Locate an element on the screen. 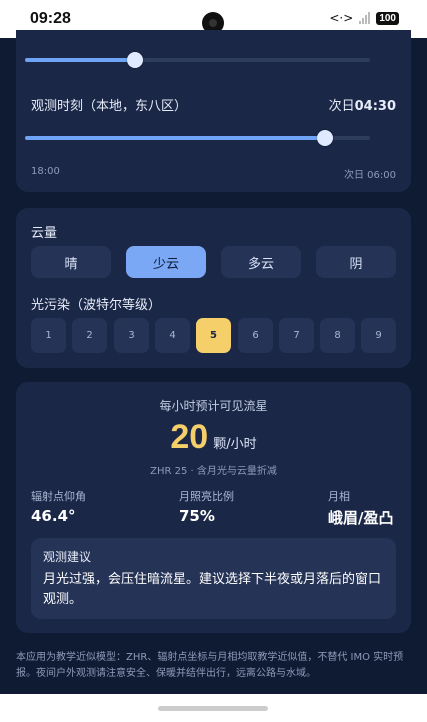 The image size is (427, 722). bortle-level-5: 5 is located at coordinates (213, 335).